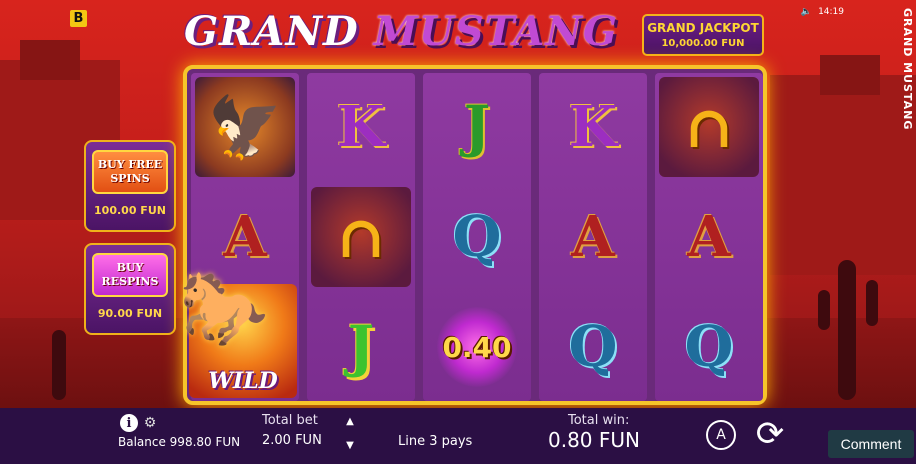 This screenshot has height=464, width=916. I want to click on buy-free-spins-price: 100.00 FUN, so click(130, 210).